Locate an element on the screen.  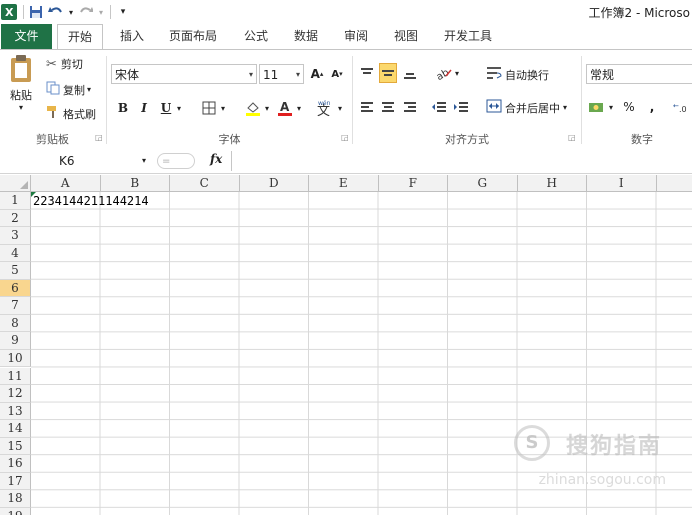
align-middle-icon is located at coordinates (388, 73).